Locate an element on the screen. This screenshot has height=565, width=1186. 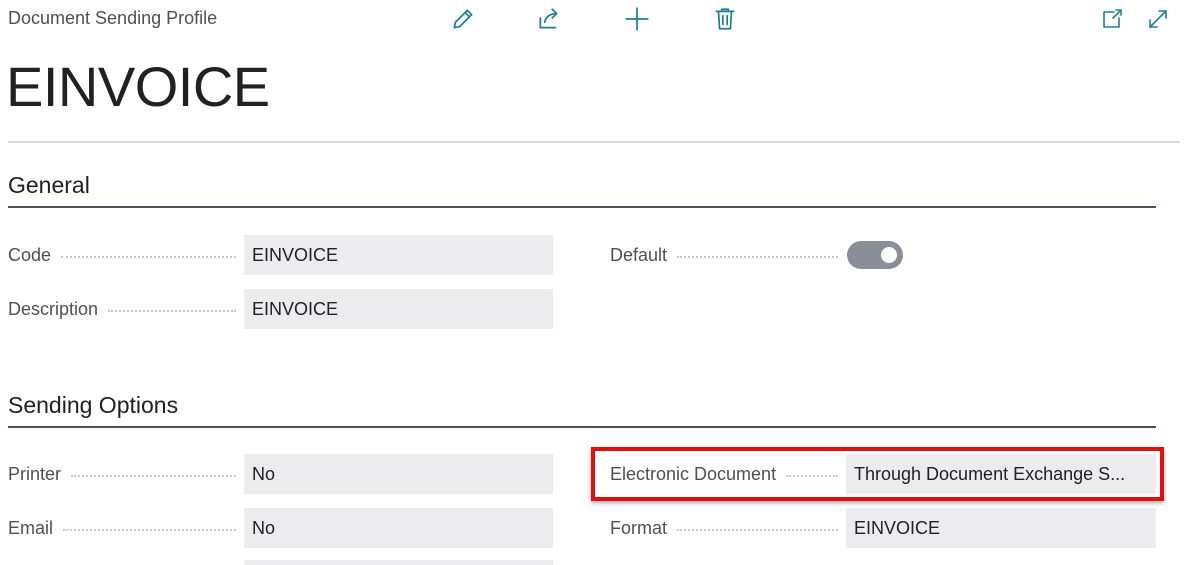
field-label-default: Default is located at coordinates (728, 255).